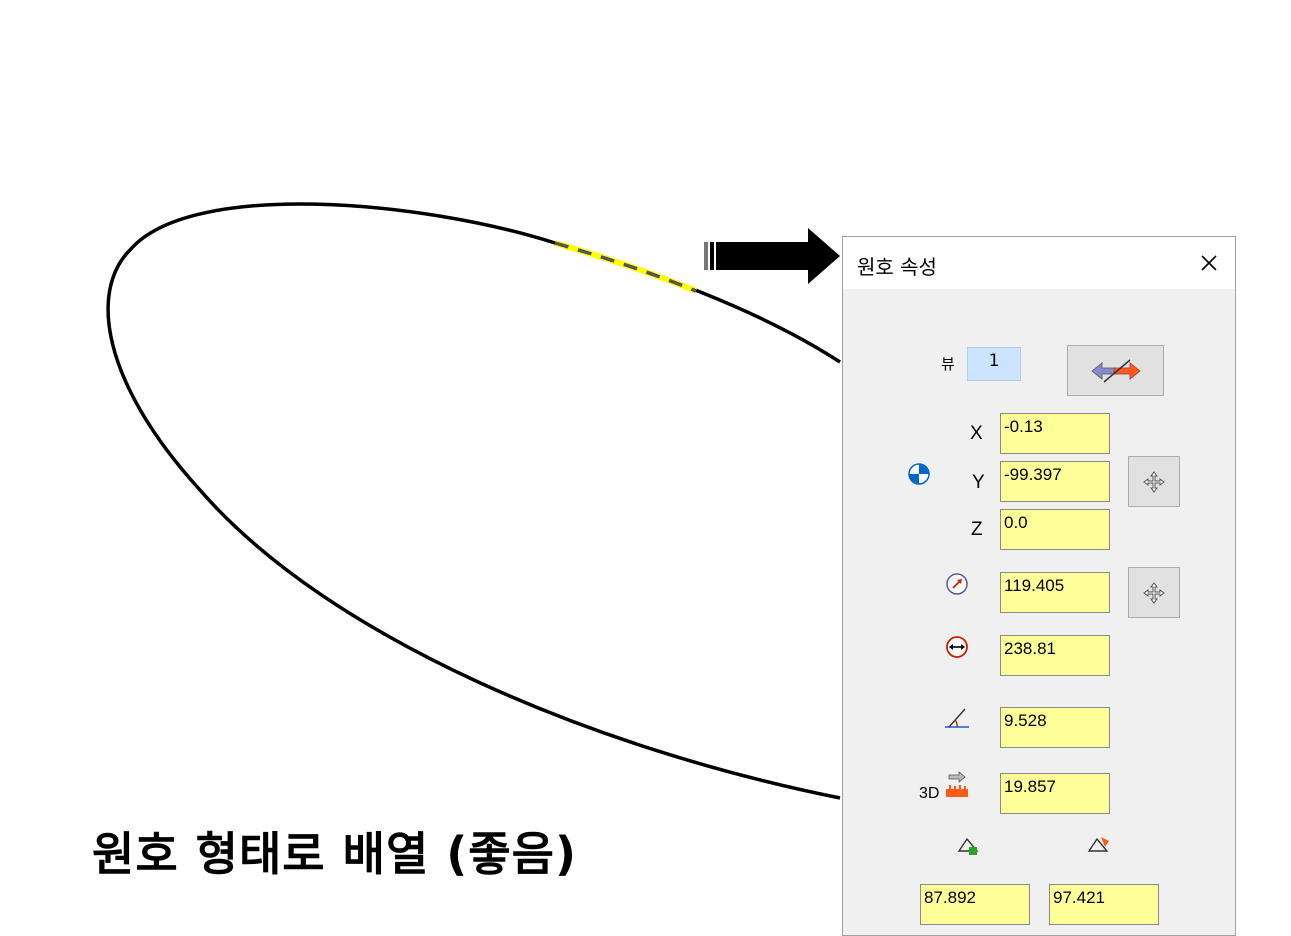  Describe the element at coordinates (977, 529) in the screenshot. I see `z-label: Z` at that location.